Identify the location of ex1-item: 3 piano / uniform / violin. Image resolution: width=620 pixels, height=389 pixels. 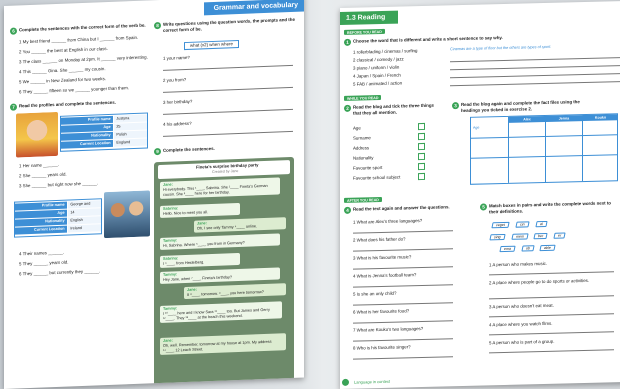
(376, 67).